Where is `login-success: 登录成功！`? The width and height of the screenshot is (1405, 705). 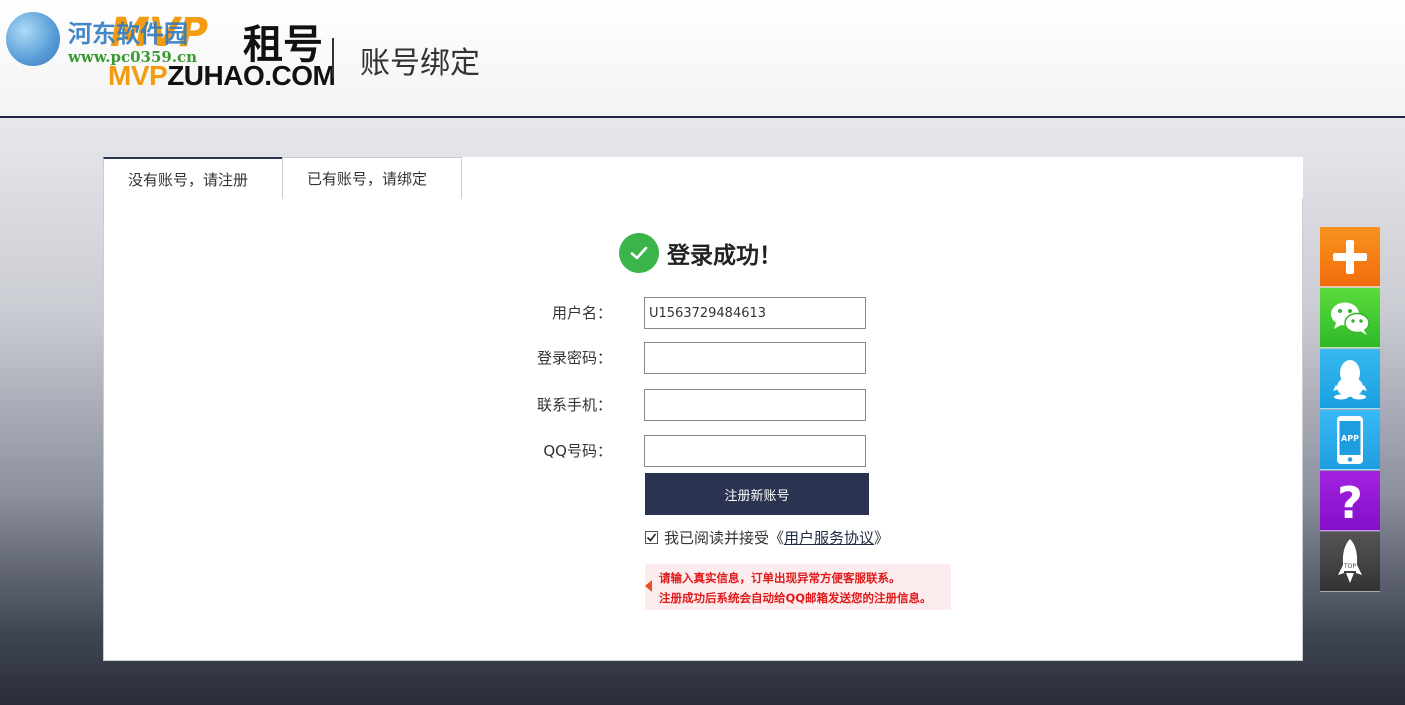 login-success: 登录成功！ is located at coordinates (700, 253).